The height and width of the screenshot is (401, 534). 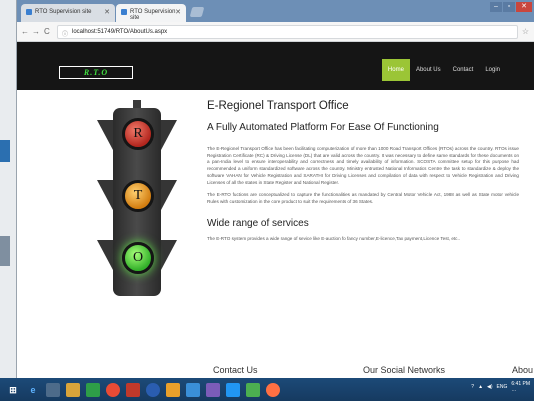 What do you see at coordinates (496, 7) in the screenshot?
I see `minimize-icon: –` at bounding box center [496, 7].